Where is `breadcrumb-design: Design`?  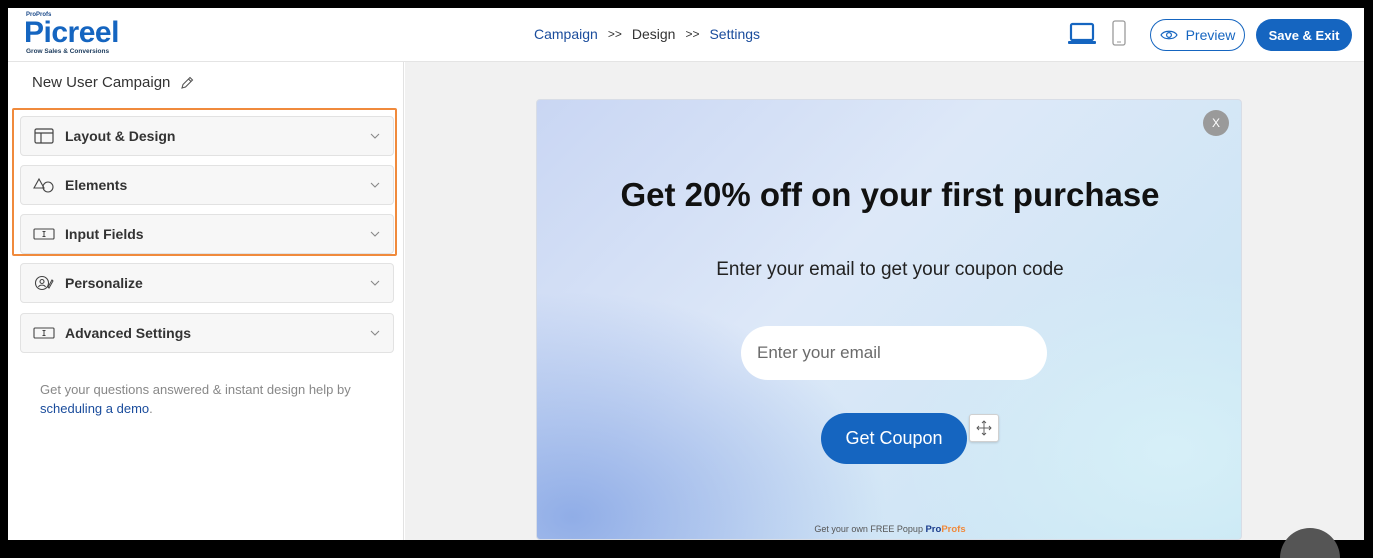
breadcrumb-design: Design is located at coordinates (654, 34).